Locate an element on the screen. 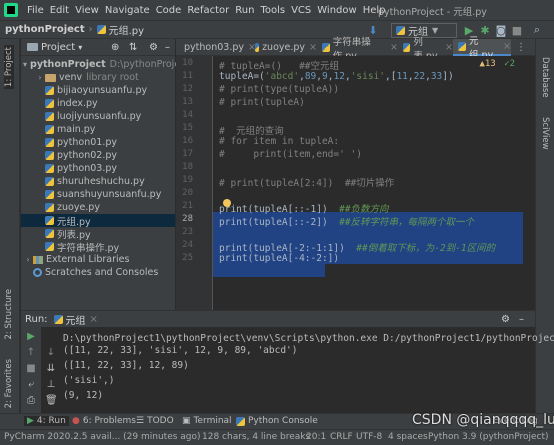 This screenshot has height=445, width=554. project-panel-title: Project is located at coordinates (58, 47).